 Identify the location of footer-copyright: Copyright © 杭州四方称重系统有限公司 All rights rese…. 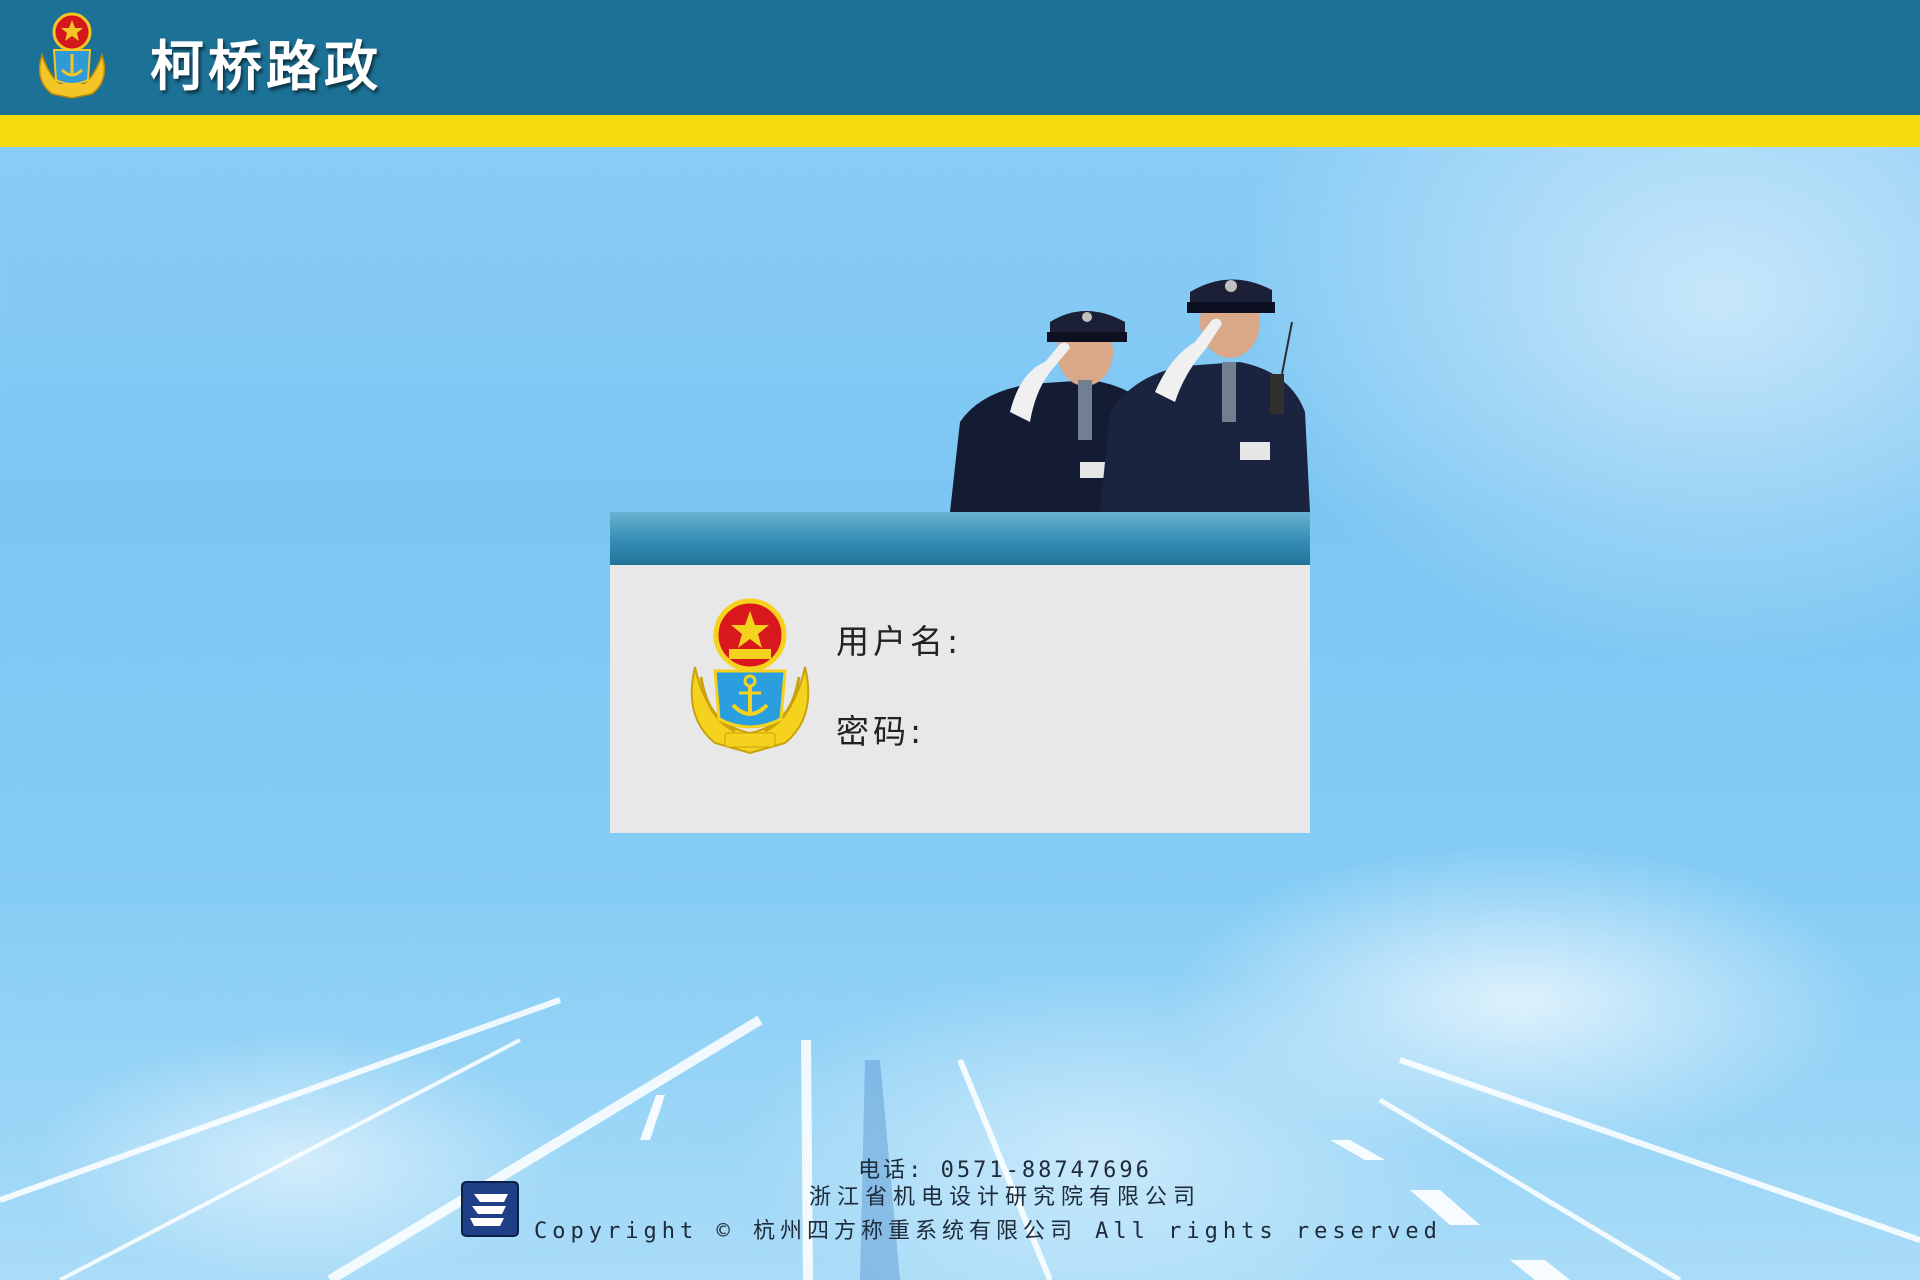
(988, 1231).